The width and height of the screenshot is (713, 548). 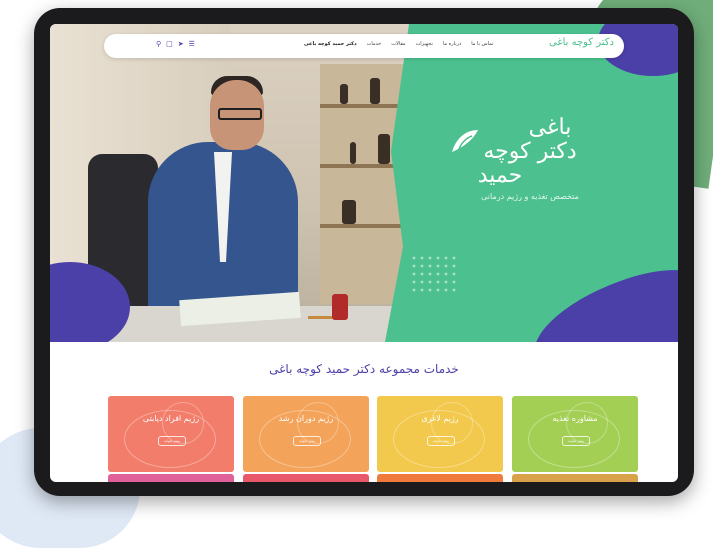 What do you see at coordinates (240, 114) in the screenshot?
I see `doctor-glasses` at bounding box center [240, 114].